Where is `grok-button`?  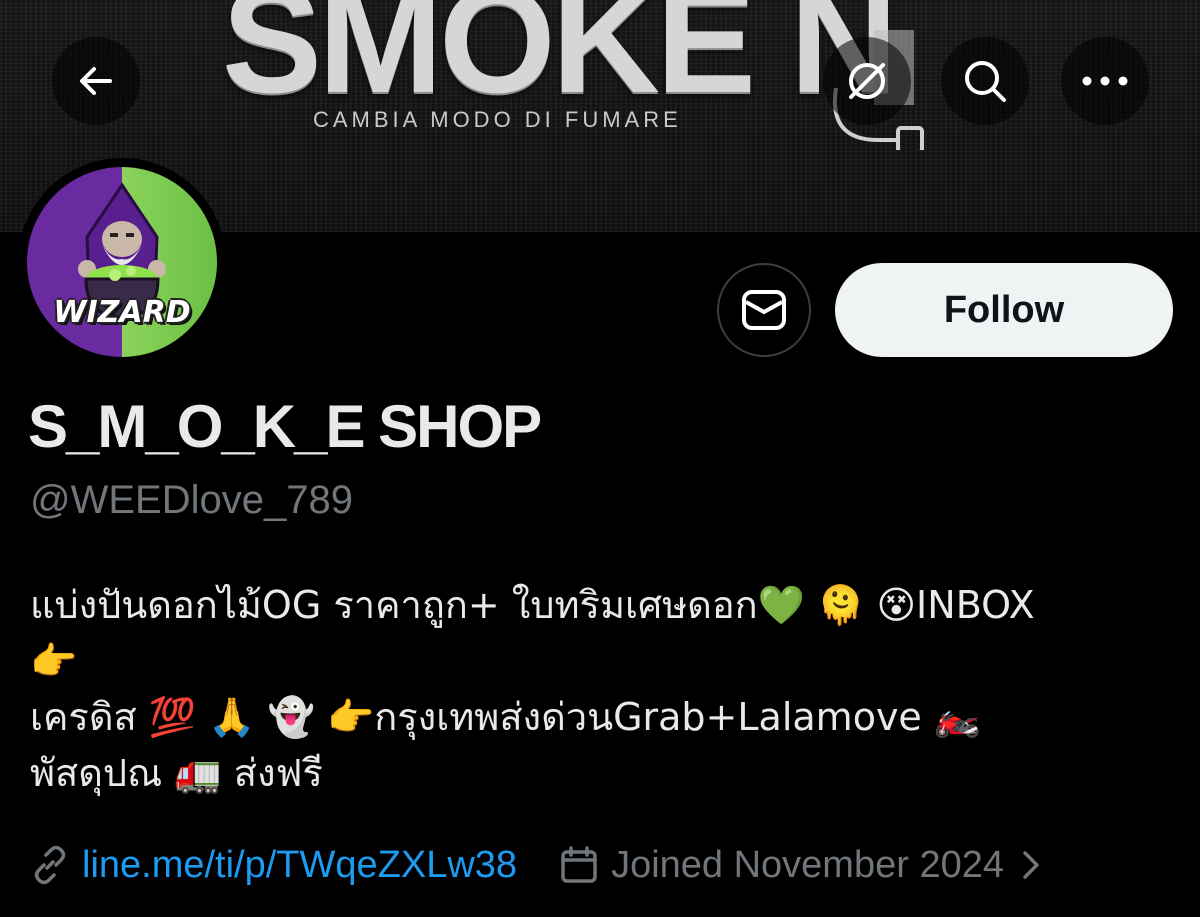 grok-button is located at coordinates (867, 81).